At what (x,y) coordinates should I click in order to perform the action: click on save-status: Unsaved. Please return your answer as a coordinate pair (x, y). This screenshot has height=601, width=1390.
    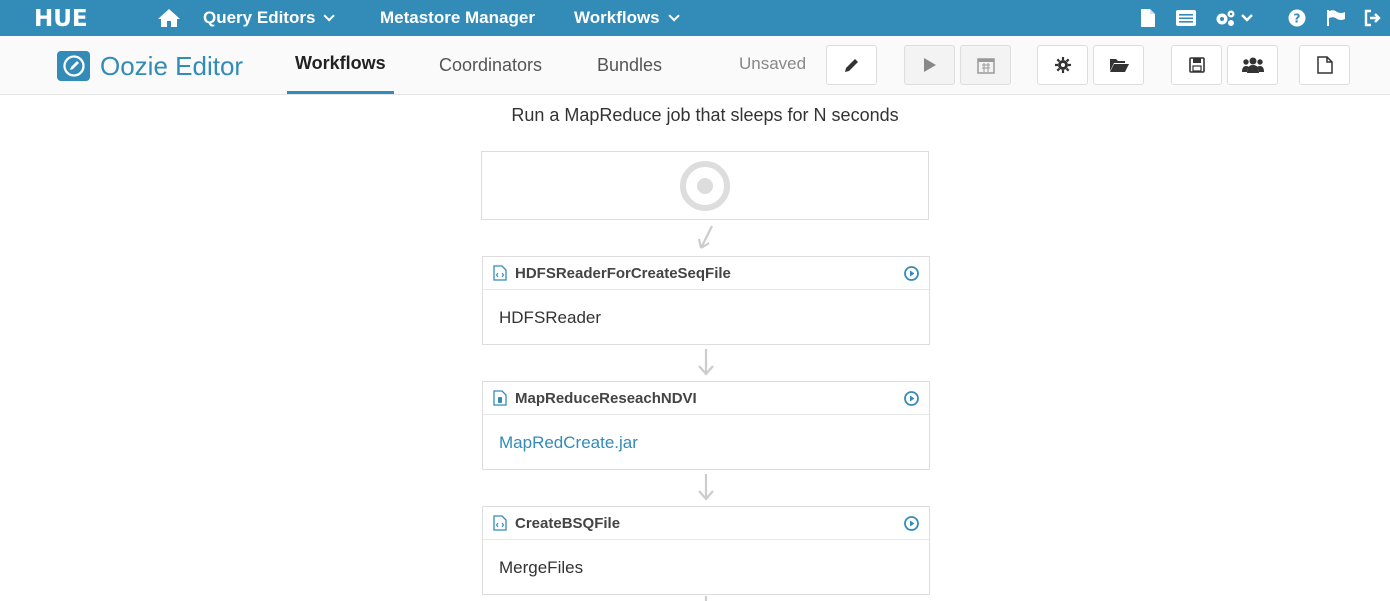
    Looking at the image, I should click on (773, 63).